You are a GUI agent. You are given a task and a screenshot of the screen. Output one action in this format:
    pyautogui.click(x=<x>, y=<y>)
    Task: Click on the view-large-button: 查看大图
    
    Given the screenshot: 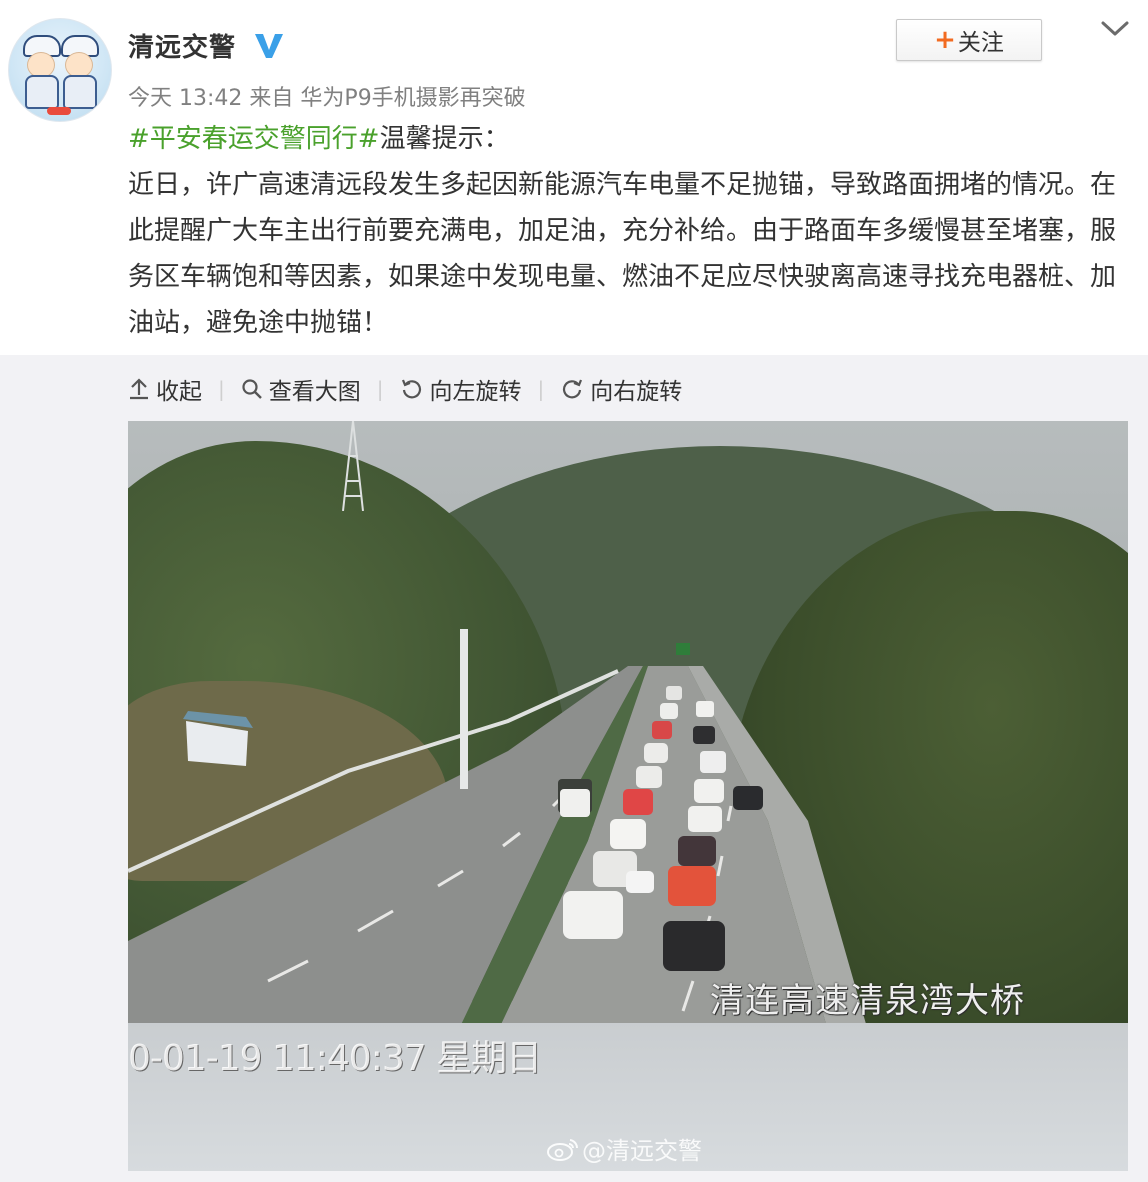 What is the action you would take?
    pyautogui.click(x=301, y=389)
    